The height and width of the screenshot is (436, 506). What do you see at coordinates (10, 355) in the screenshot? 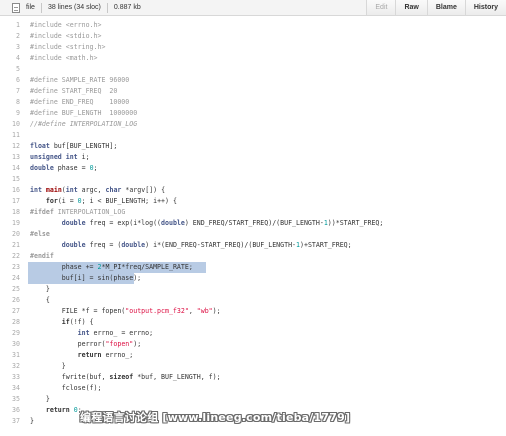
I see `line-number: 31` at bounding box center [10, 355].